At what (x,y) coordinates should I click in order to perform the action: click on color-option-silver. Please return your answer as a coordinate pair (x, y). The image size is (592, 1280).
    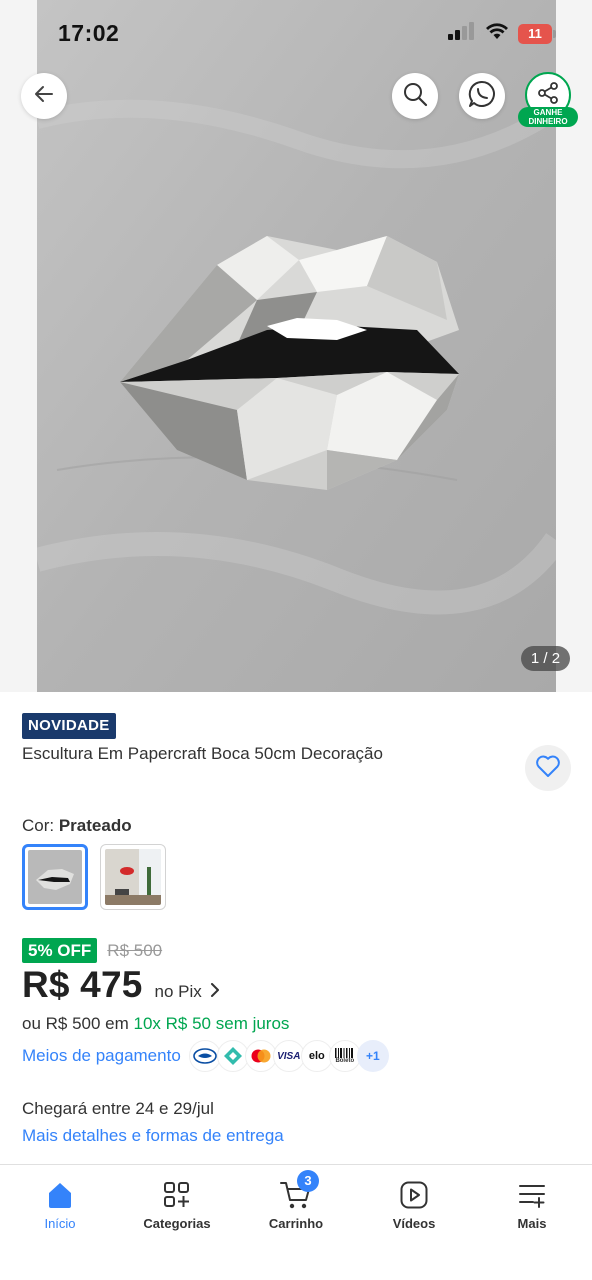
    Looking at the image, I should click on (55, 877).